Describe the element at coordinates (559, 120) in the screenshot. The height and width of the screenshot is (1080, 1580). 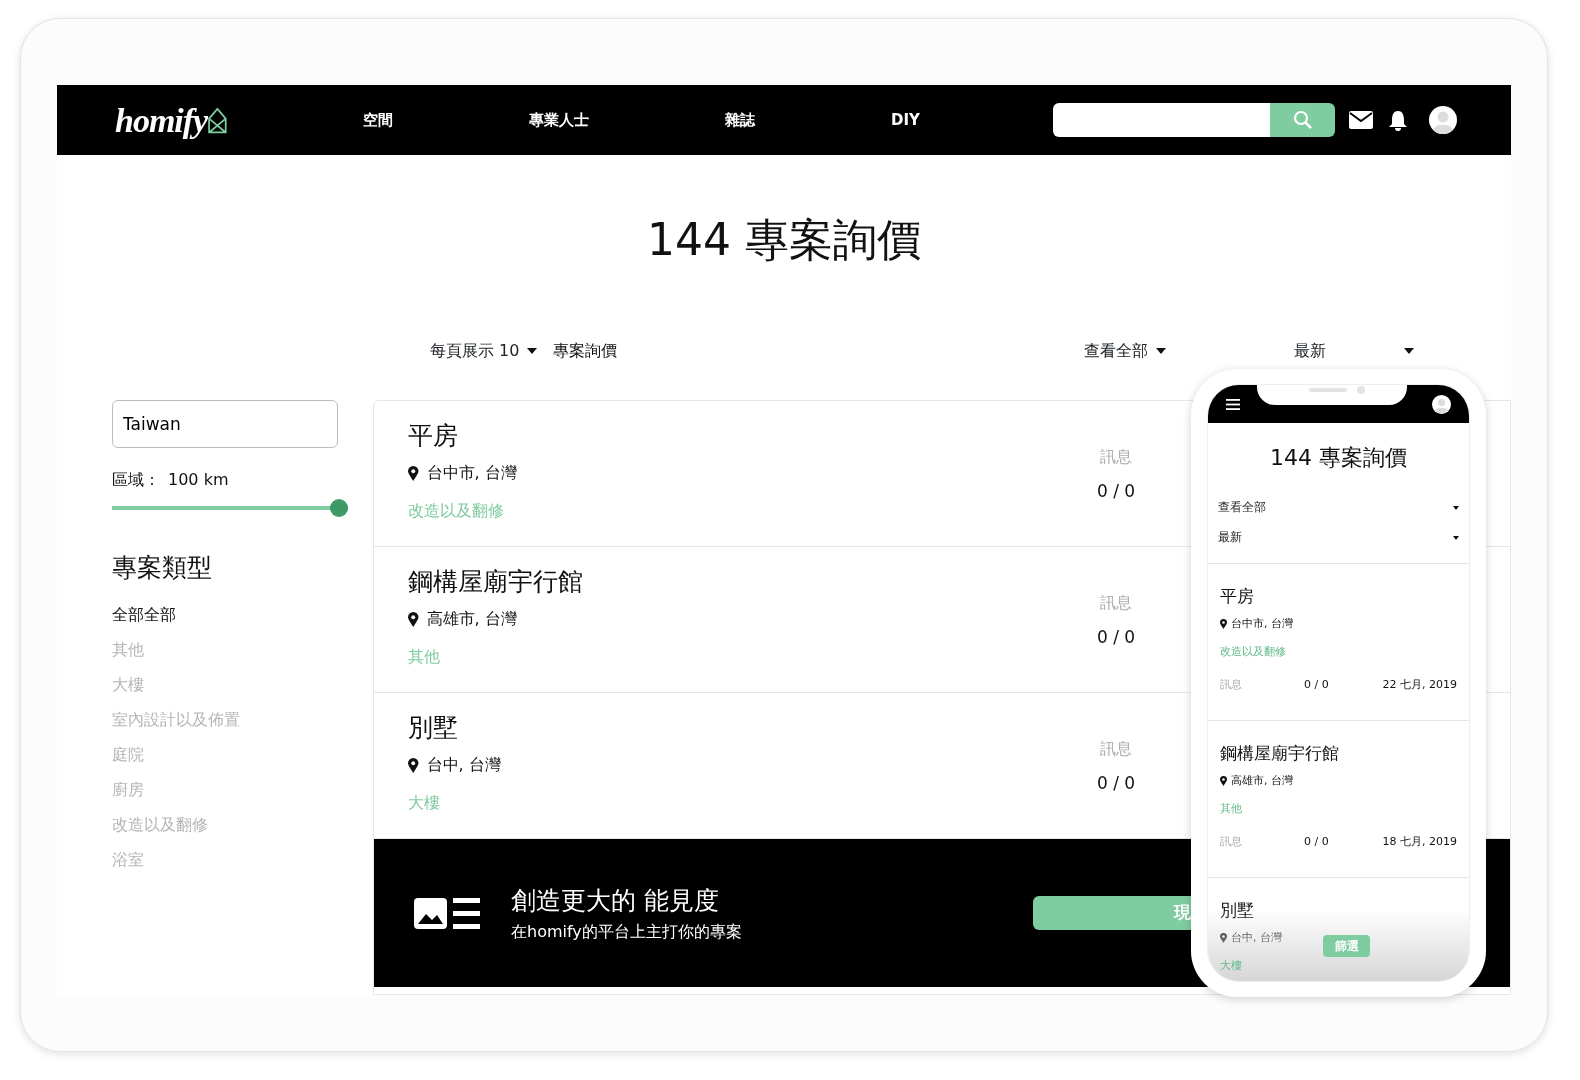
I see `nav-link: 專業人士` at that location.